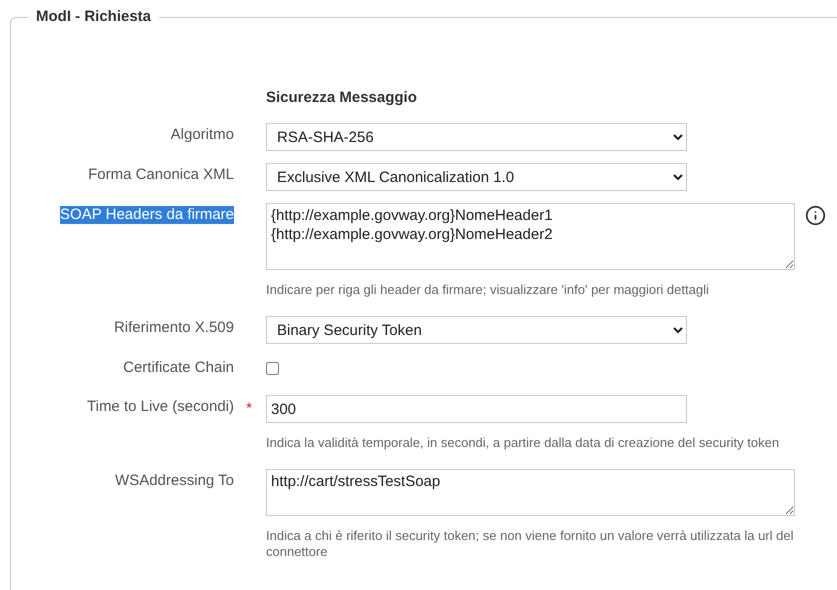 This screenshot has height=590, width=837. What do you see at coordinates (147, 215) in the screenshot?
I see `field-label: SOAP Headers da firmare` at bounding box center [147, 215].